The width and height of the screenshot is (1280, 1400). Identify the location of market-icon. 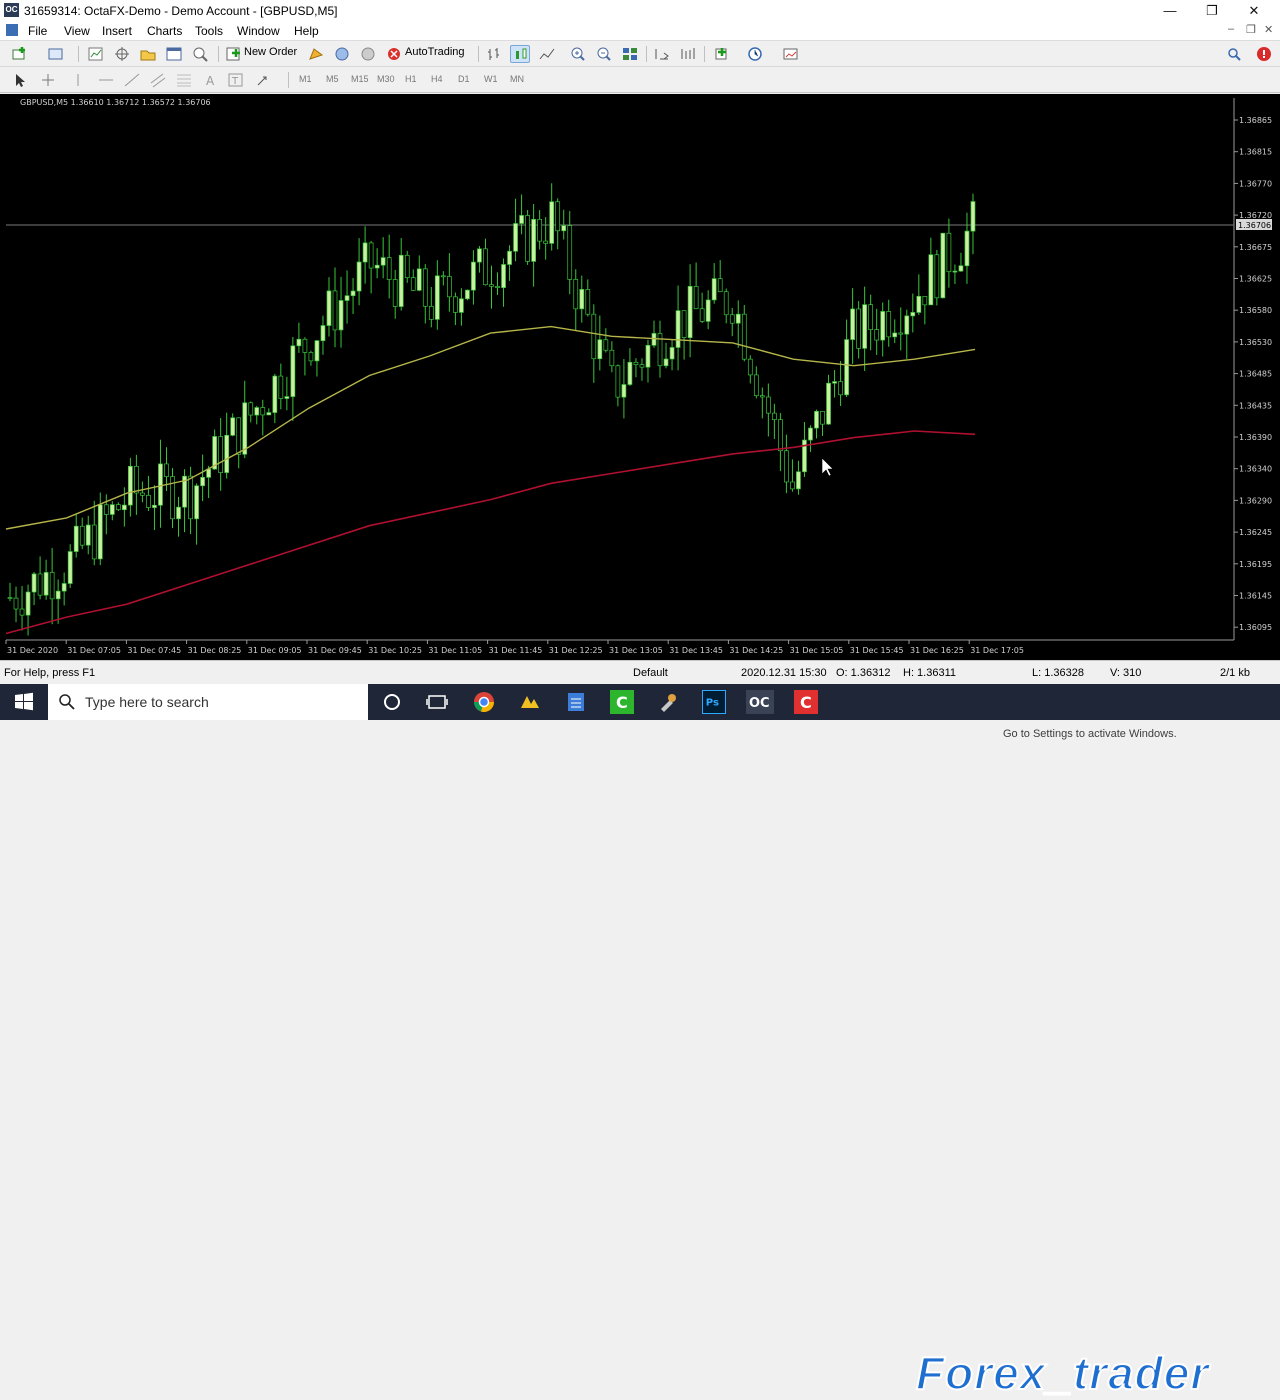
(368, 54).